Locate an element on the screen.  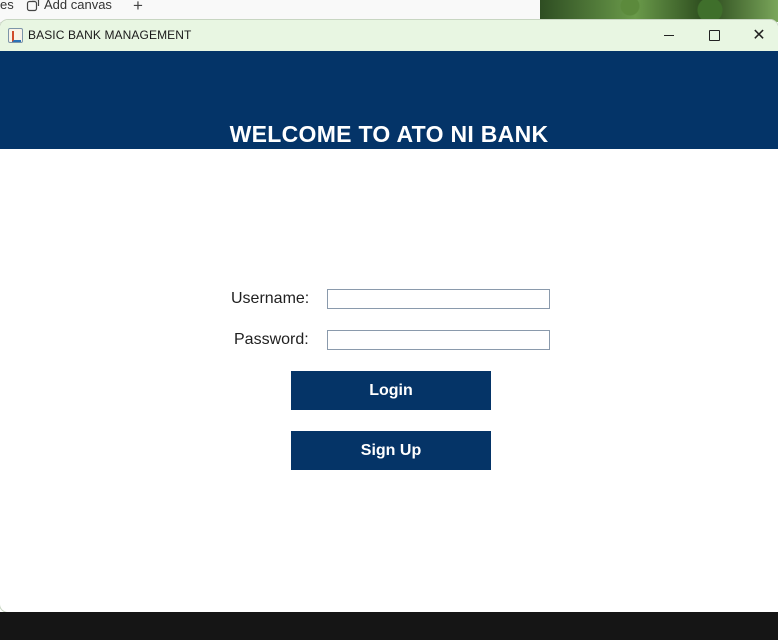
username-input is located at coordinates (438, 299).